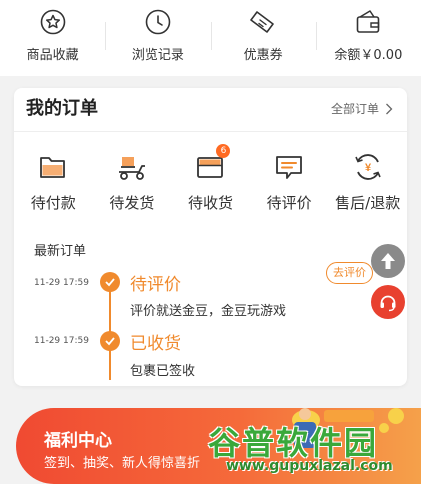 The width and height of the screenshot is (421, 484). What do you see at coordinates (132, 203) in the screenshot?
I see `status-label: 待发货` at bounding box center [132, 203].